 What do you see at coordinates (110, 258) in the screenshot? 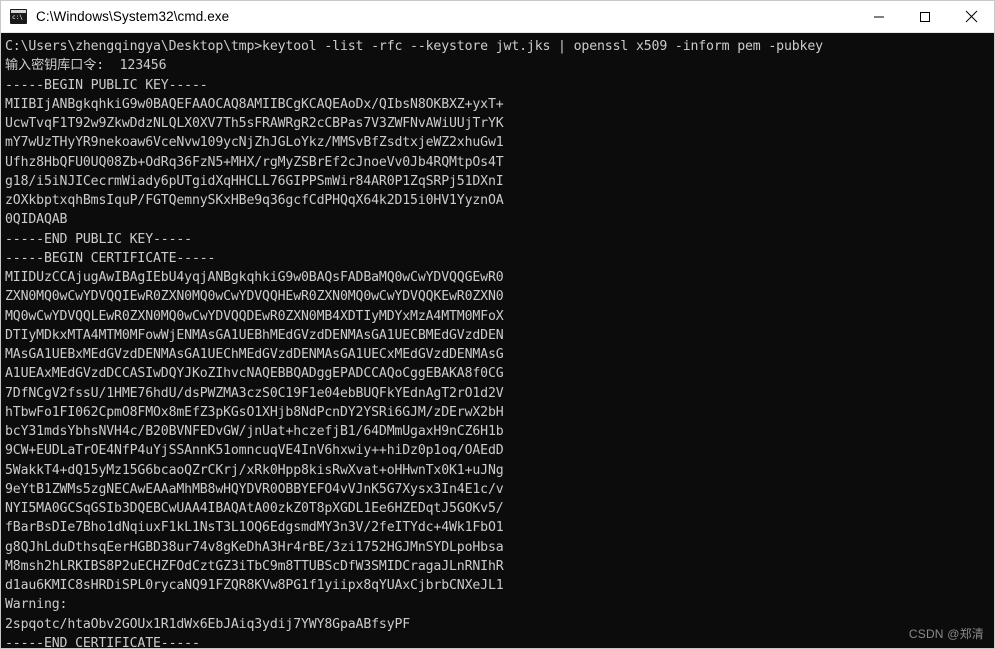
I see `console-line: -----BEGIN CERTIFICATE-----` at bounding box center [110, 258].